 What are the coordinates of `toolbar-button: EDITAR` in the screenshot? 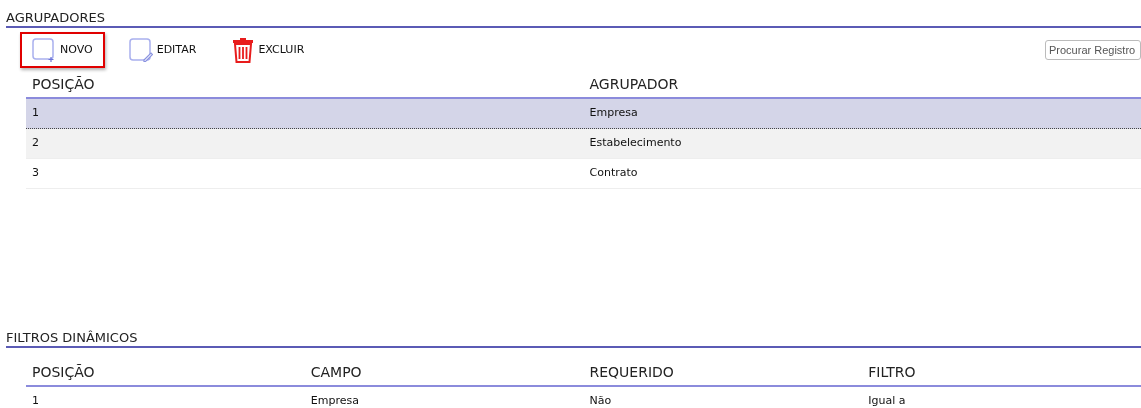 It's located at (162, 50).